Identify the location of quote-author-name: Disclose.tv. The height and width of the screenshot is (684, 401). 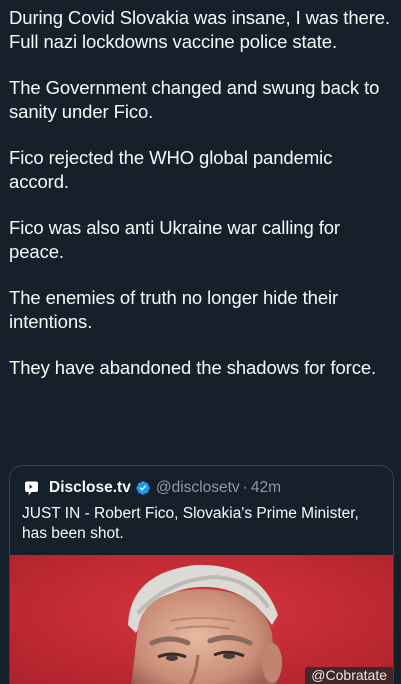
(90, 488).